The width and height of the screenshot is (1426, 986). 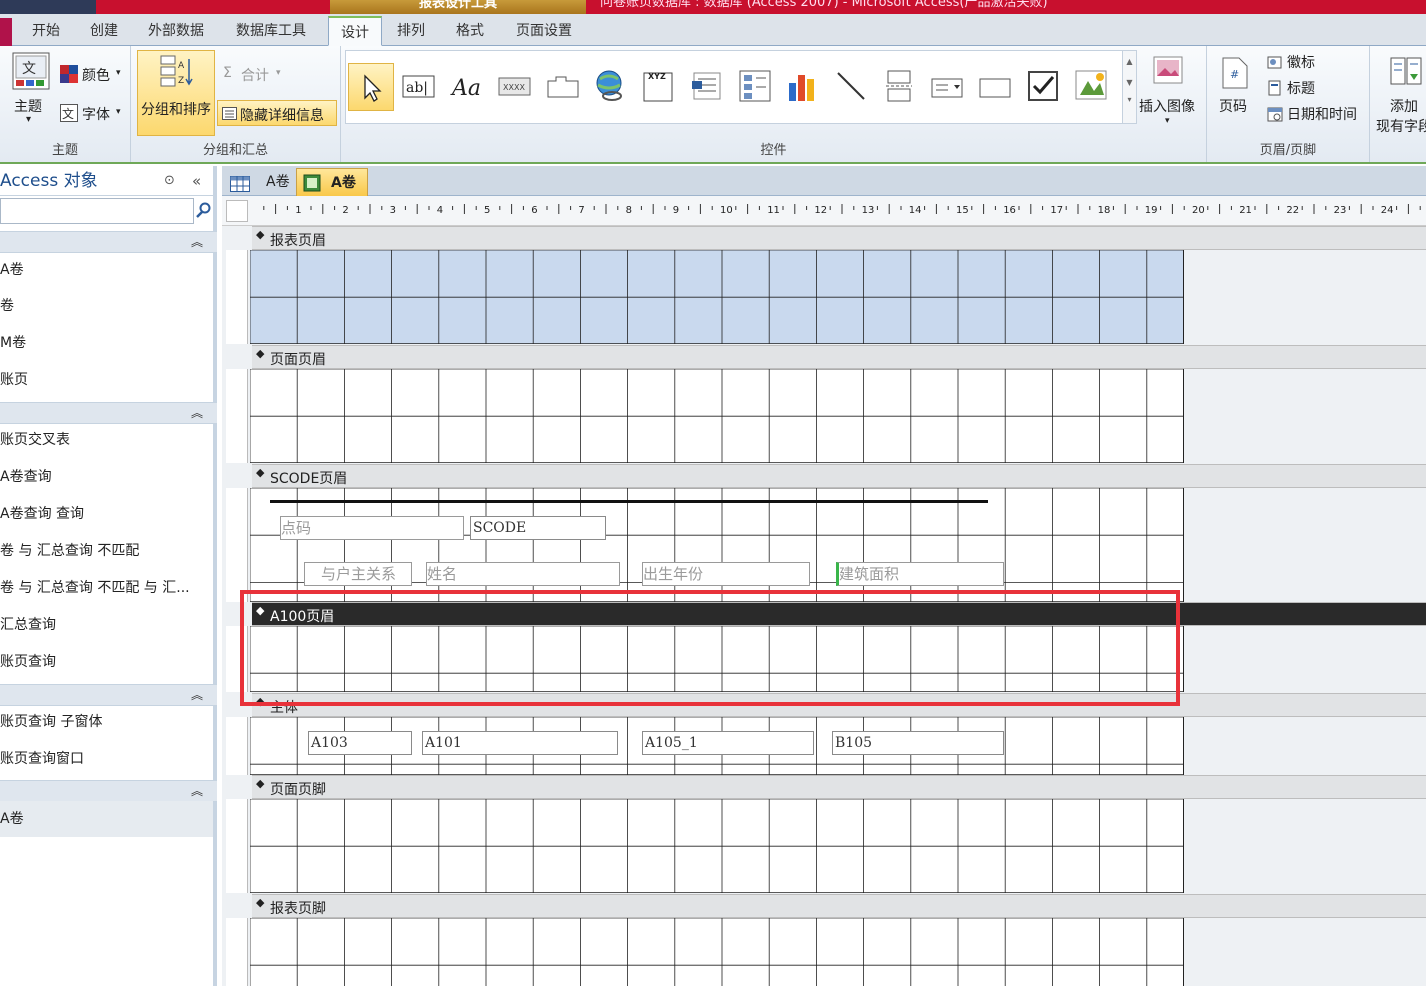 What do you see at coordinates (360, 743) in the screenshot?
I see `field-a103: A103` at bounding box center [360, 743].